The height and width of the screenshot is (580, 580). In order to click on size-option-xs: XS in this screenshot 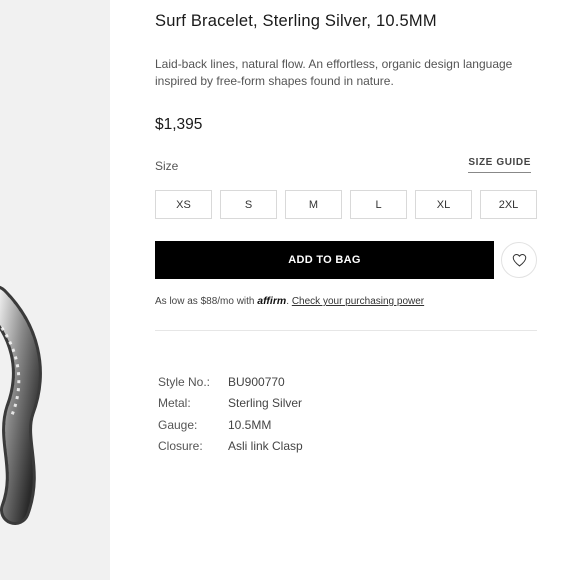, I will do `click(183, 204)`.